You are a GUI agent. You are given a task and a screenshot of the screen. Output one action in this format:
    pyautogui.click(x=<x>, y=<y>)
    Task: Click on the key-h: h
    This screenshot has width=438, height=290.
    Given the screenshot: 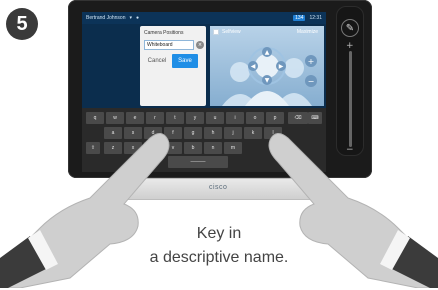 What is the action you would take?
    pyautogui.click(x=213, y=133)
    